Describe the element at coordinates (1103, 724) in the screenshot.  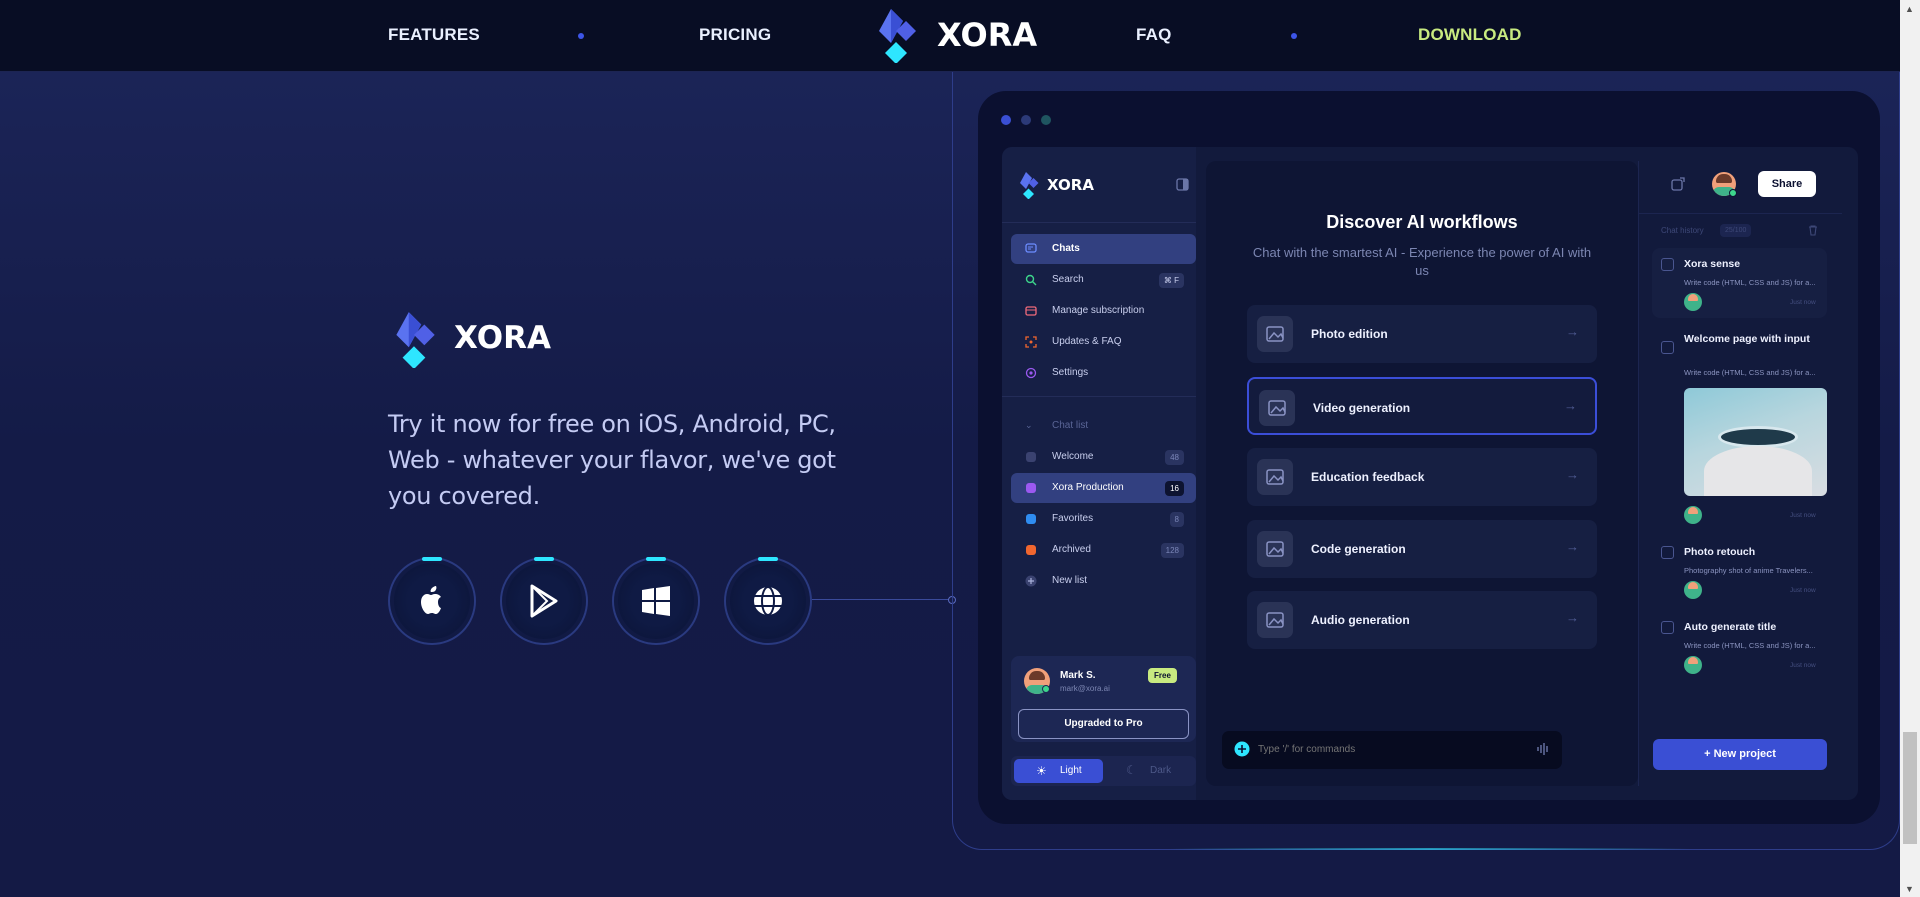
I see `upgrade-button: Upgraded to Pro` at that location.